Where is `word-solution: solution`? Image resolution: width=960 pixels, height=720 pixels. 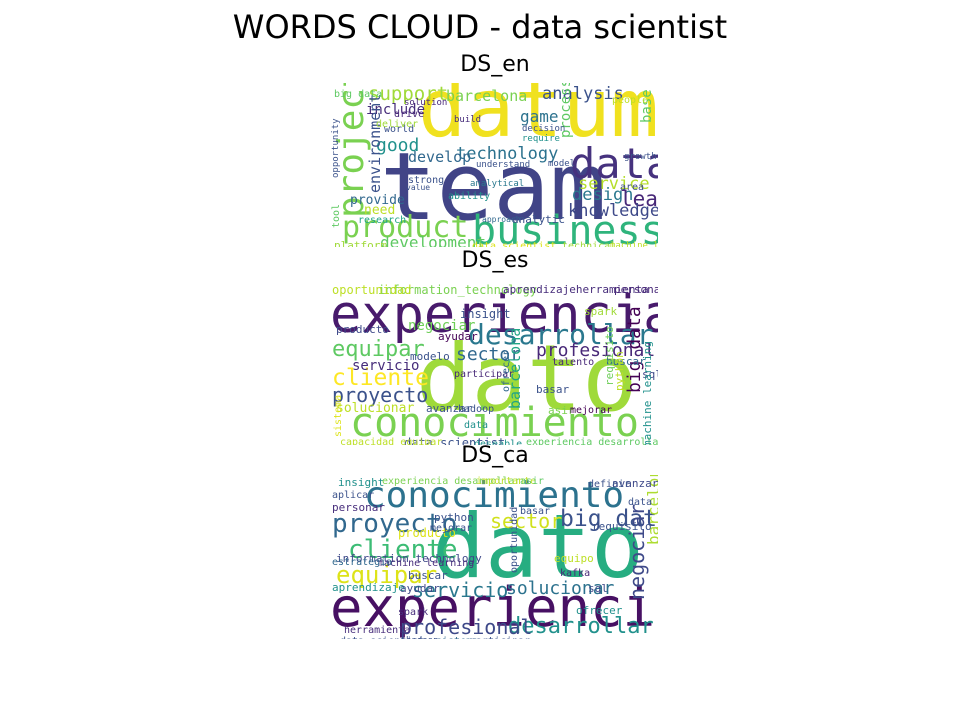
word-solution: solution is located at coordinates (426, 103).